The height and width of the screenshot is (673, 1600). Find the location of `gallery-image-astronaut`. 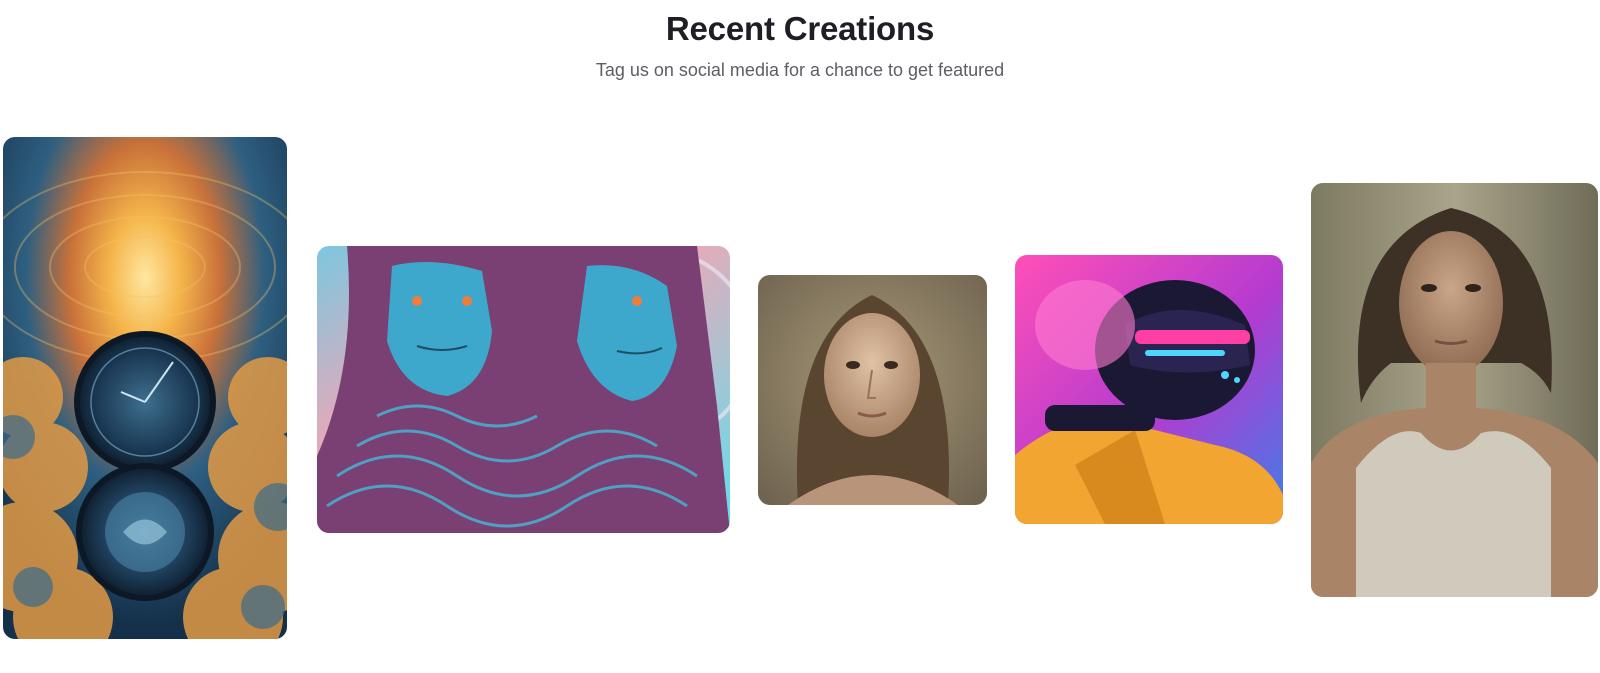

gallery-image-astronaut is located at coordinates (1149, 389).